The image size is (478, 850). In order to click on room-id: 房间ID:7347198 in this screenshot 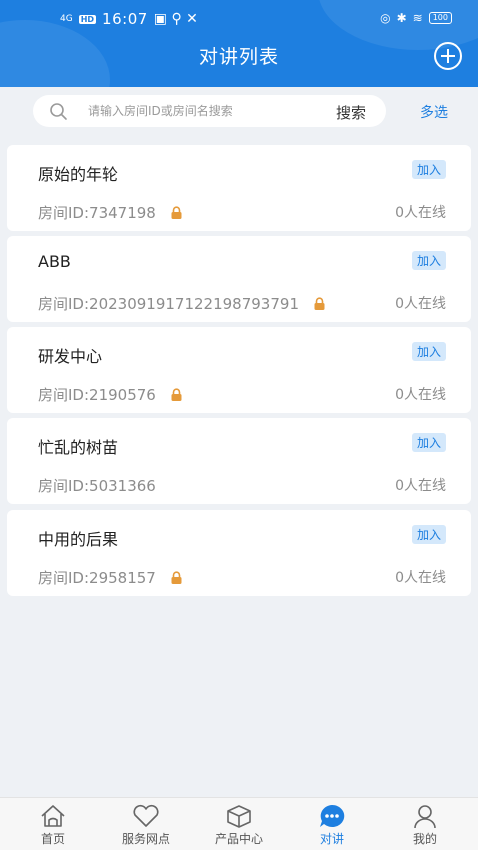, I will do `click(110, 212)`.